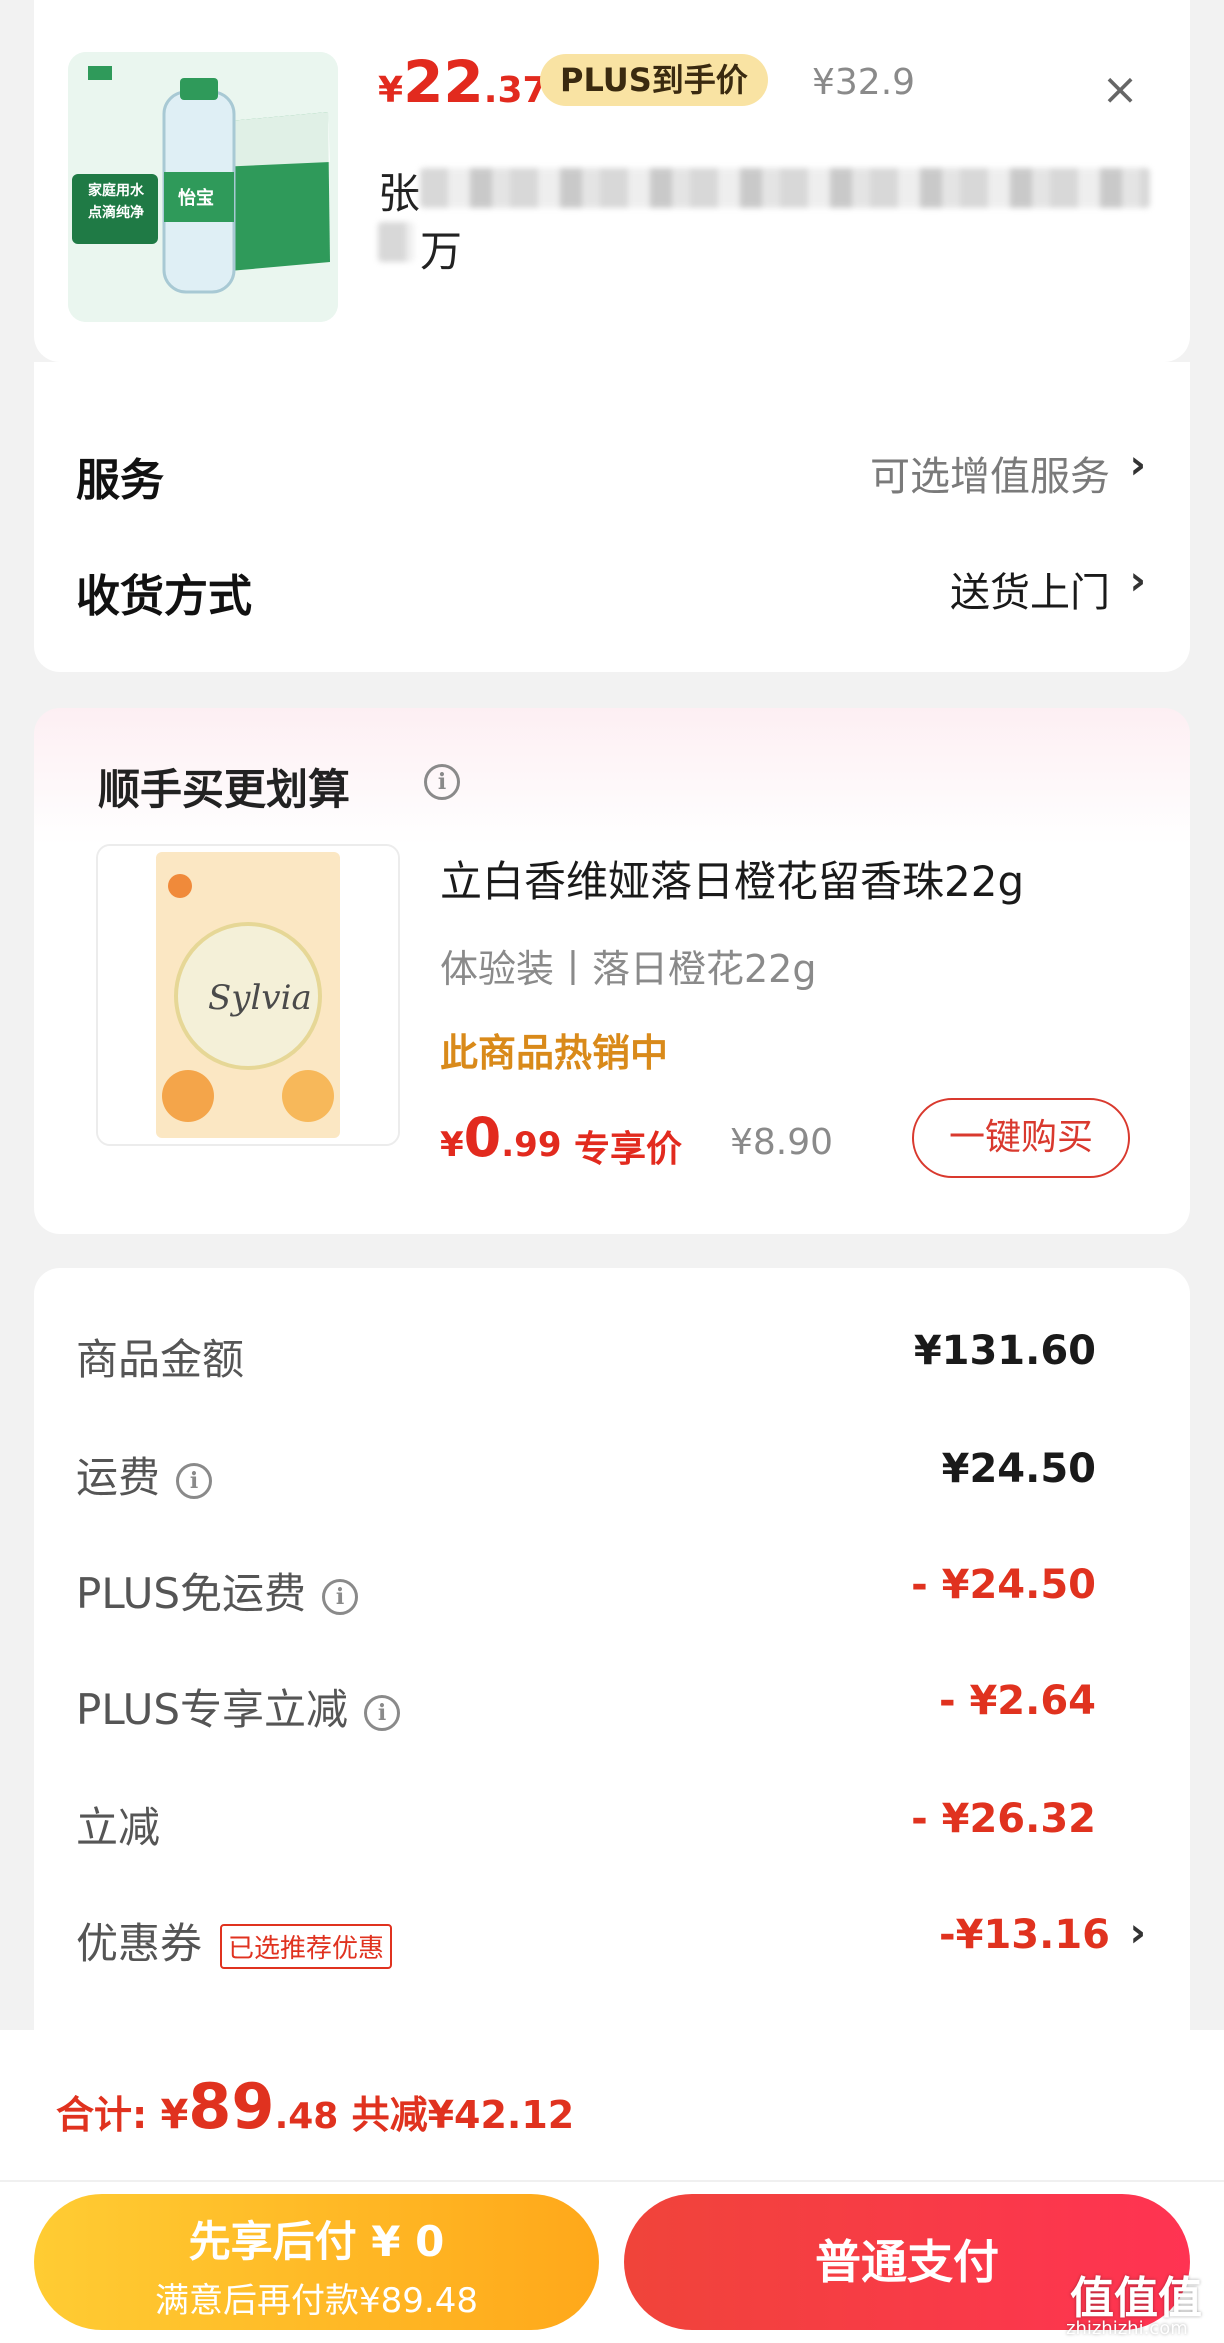 The image size is (1224, 2343). Describe the element at coordinates (316, 2241) in the screenshot. I see `pay-later-title: 先享后付 ¥ 0` at that location.